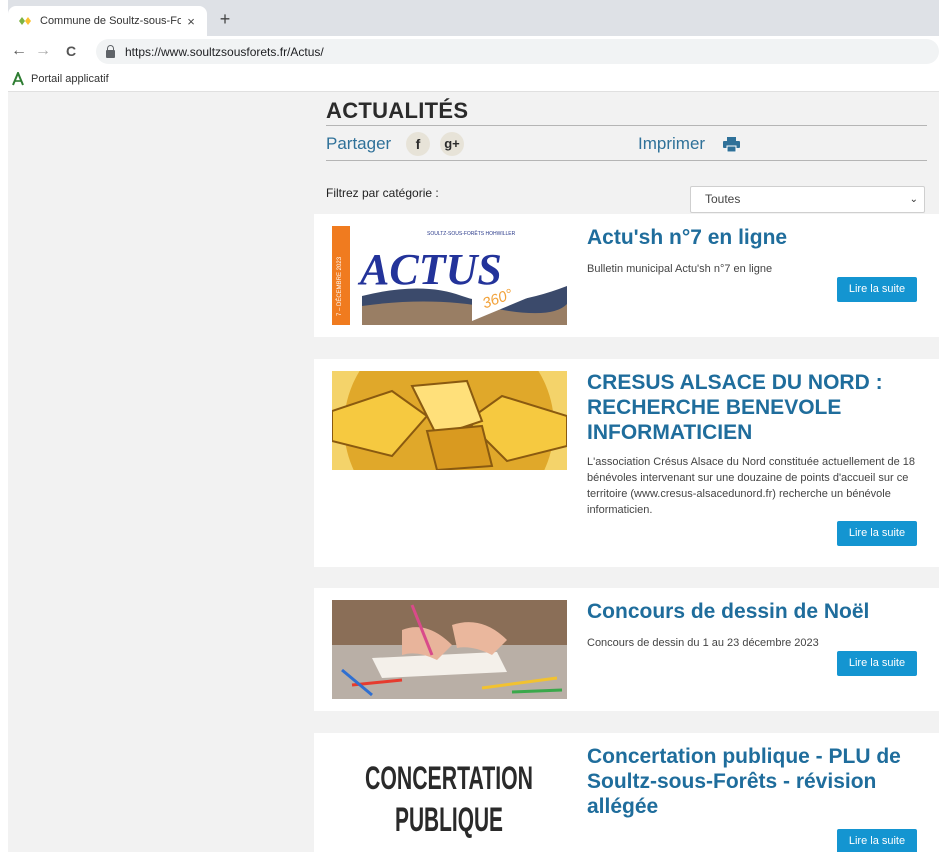 The image size is (939, 852). What do you see at coordinates (913, 199) in the screenshot?
I see `chevron-down-icon: ⌄` at bounding box center [913, 199].